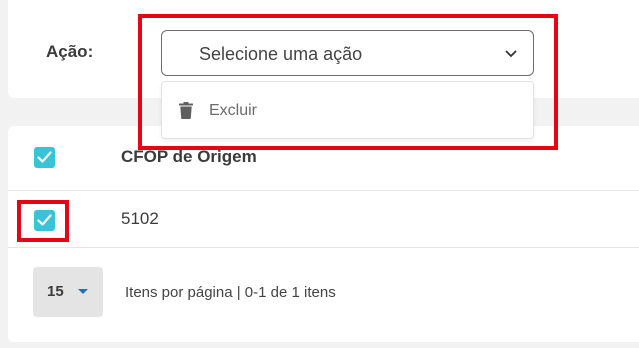 Image resolution: width=639 pixels, height=348 pixels. Describe the element at coordinates (281, 54) in the screenshot. I see `action-select-placeholder: Selecione uma ação` at that location.